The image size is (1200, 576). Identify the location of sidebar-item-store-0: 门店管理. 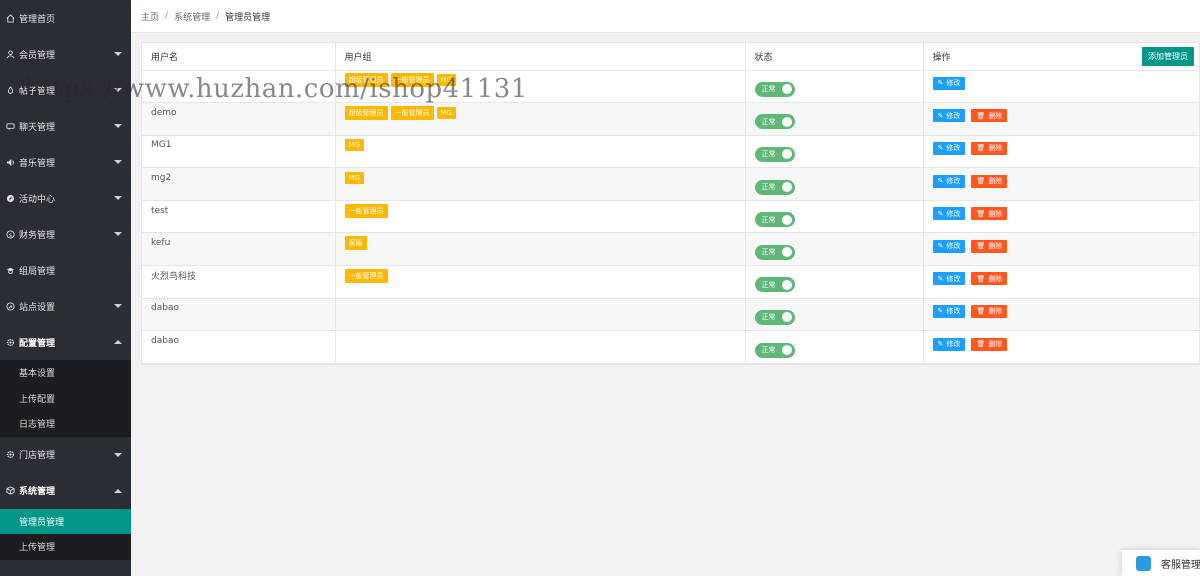
(65, 455).